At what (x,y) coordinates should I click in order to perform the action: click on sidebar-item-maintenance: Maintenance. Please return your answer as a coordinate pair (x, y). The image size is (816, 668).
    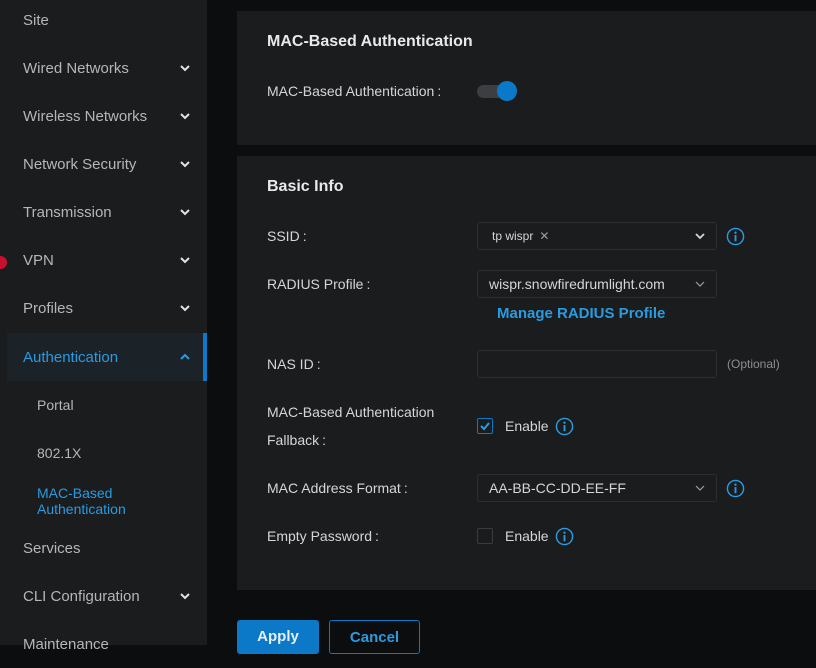
    Looking at the image, I should click on (103, 644).